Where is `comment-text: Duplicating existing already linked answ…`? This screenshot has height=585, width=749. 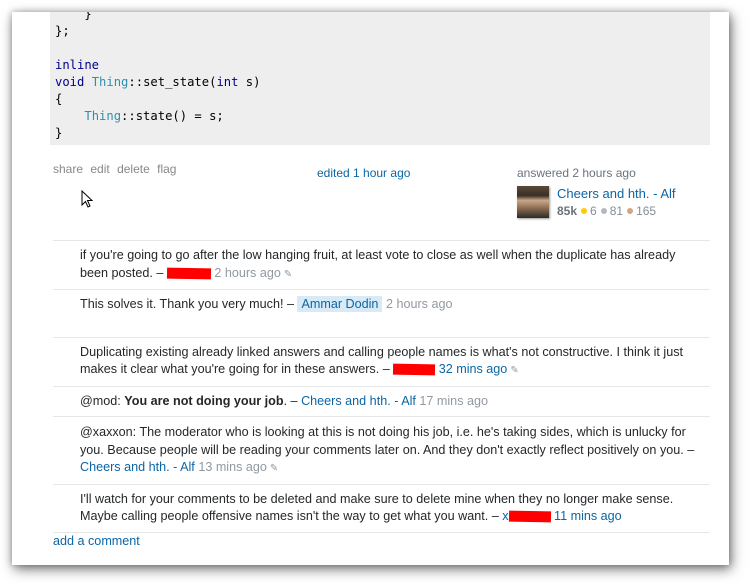 comment-text: Duplicating existing already linked answ… is located at coordinates (382, 360).